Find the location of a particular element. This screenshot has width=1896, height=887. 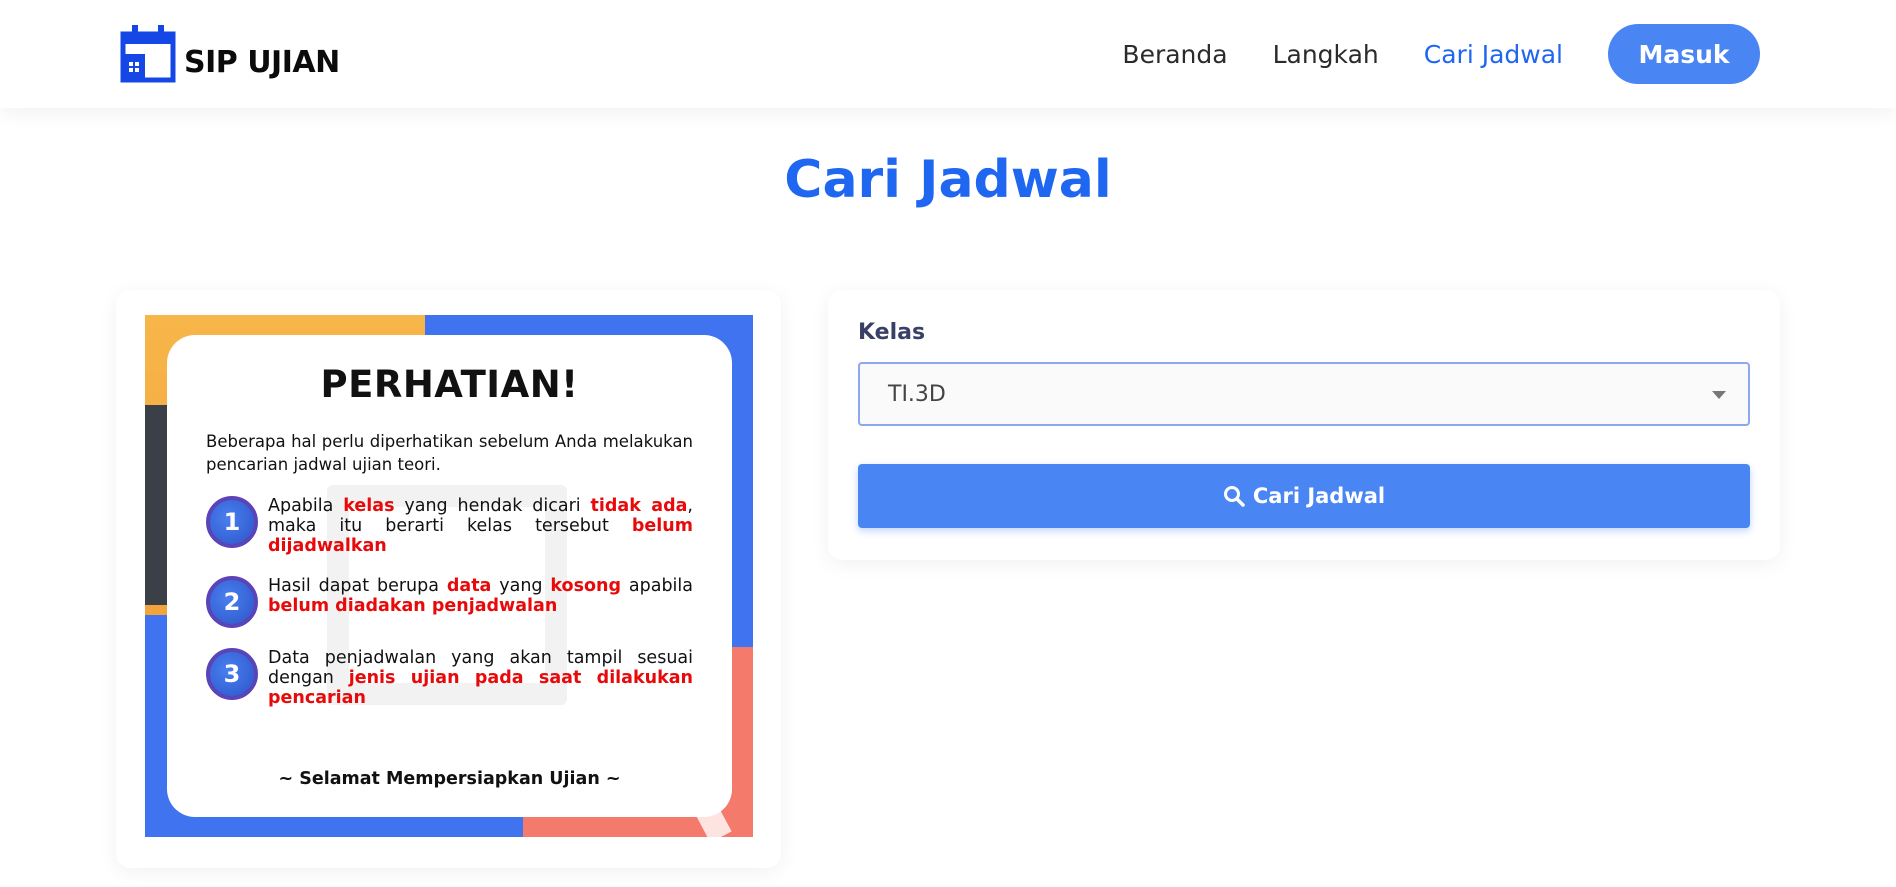

number-badge: 2 is located at coordinates (232, 602).